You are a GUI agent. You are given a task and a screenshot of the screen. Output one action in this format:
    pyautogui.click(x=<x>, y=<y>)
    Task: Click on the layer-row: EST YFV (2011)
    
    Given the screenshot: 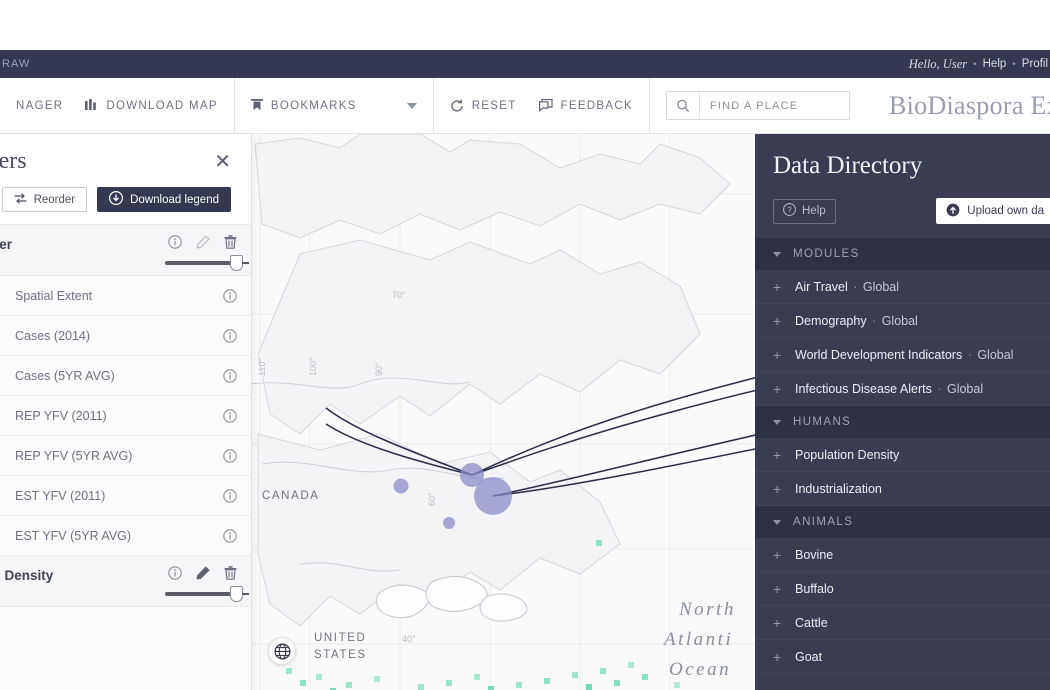 What is the action you would take?
    pyautogui.click(x=125, y=496)
    